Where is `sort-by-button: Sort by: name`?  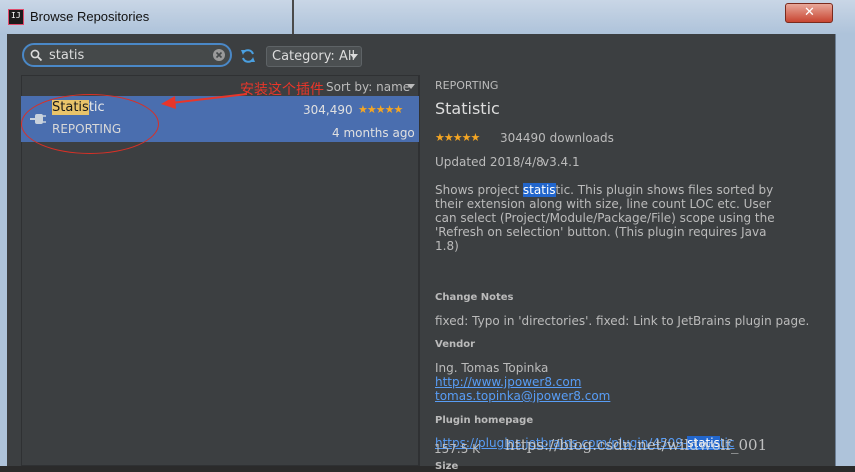 sort-by-button: Sort by: name is located at coordinates (368, 87).